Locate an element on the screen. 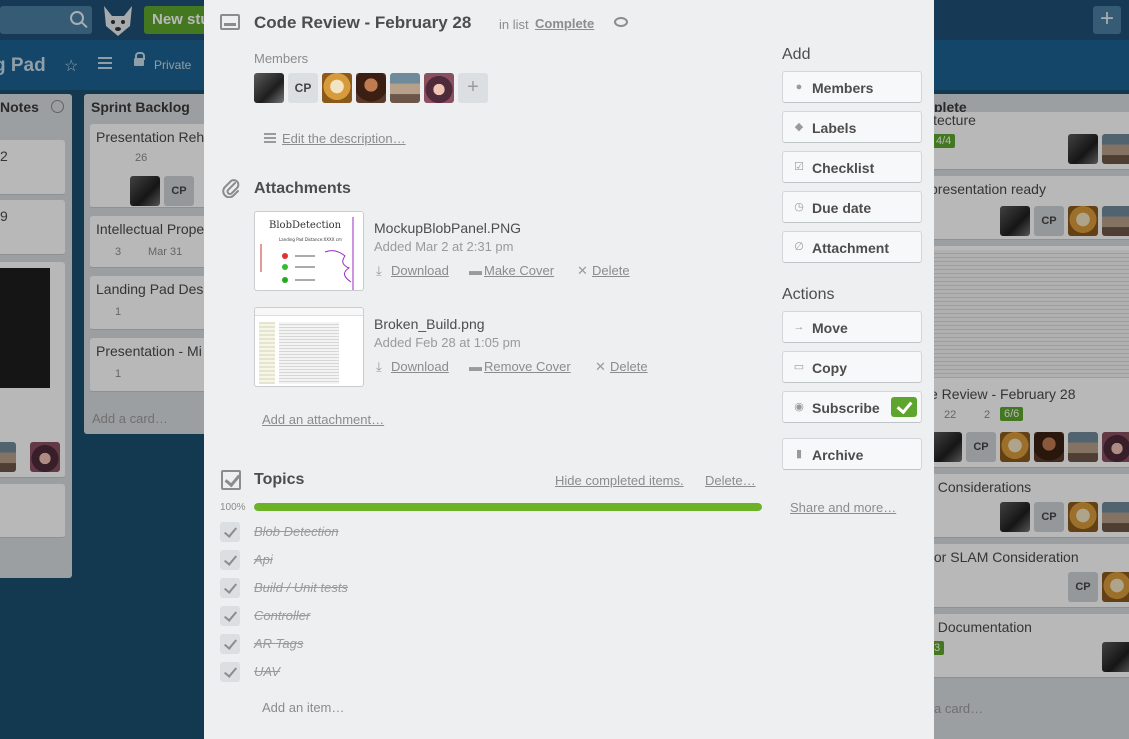  members-label: Members is located at coordinates (281, 58).